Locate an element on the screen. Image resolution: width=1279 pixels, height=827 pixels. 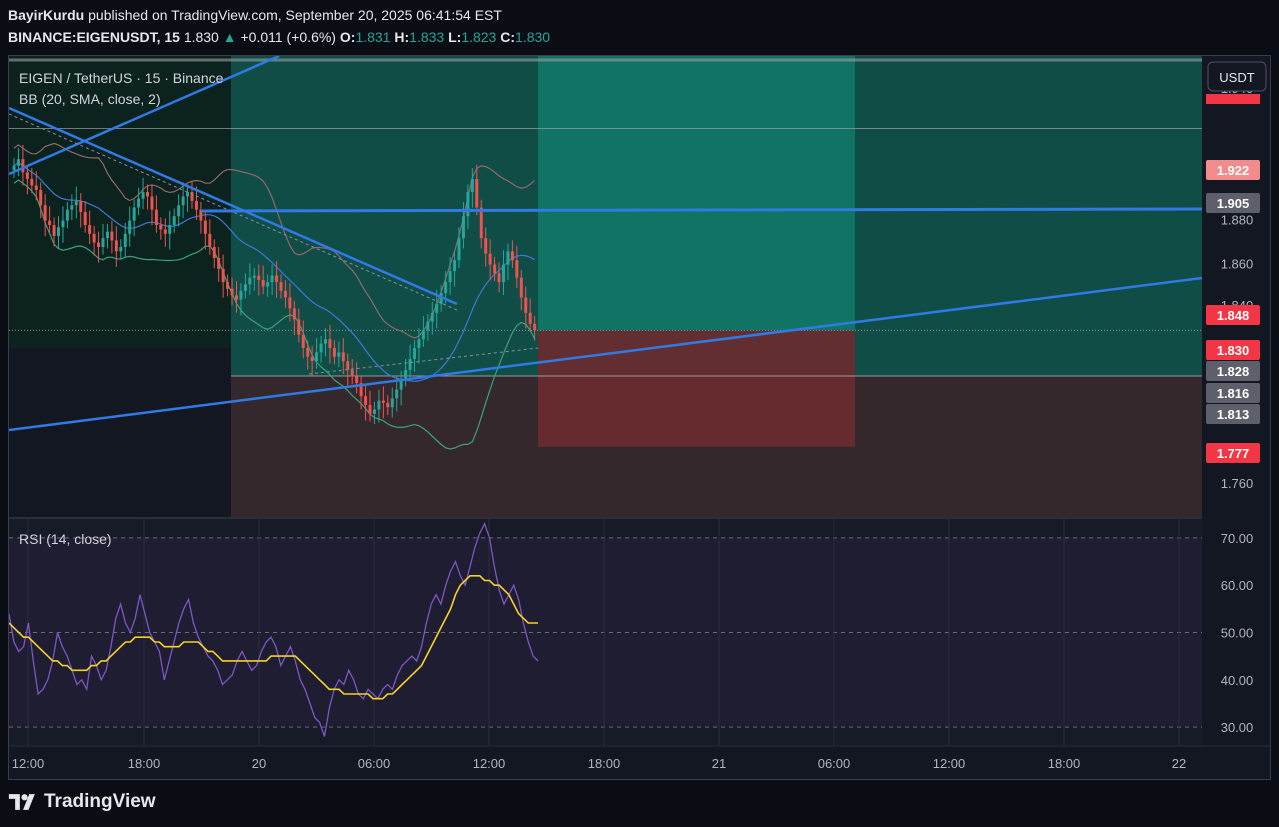
time-tick-label: 22 is located at coordinates (1179, 763).